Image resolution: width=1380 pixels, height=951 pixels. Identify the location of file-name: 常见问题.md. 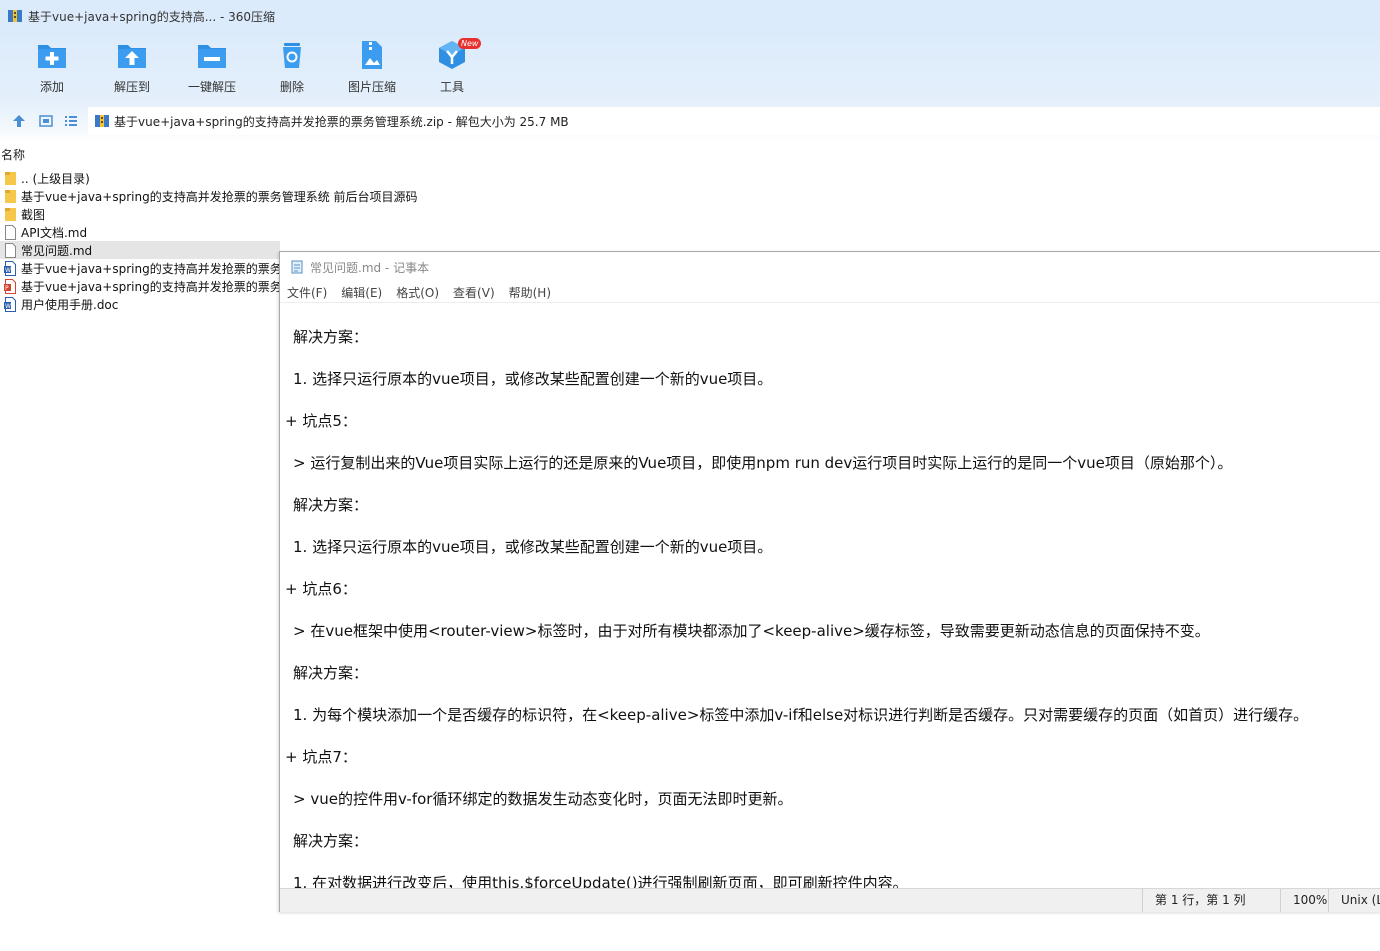
(57, 250).